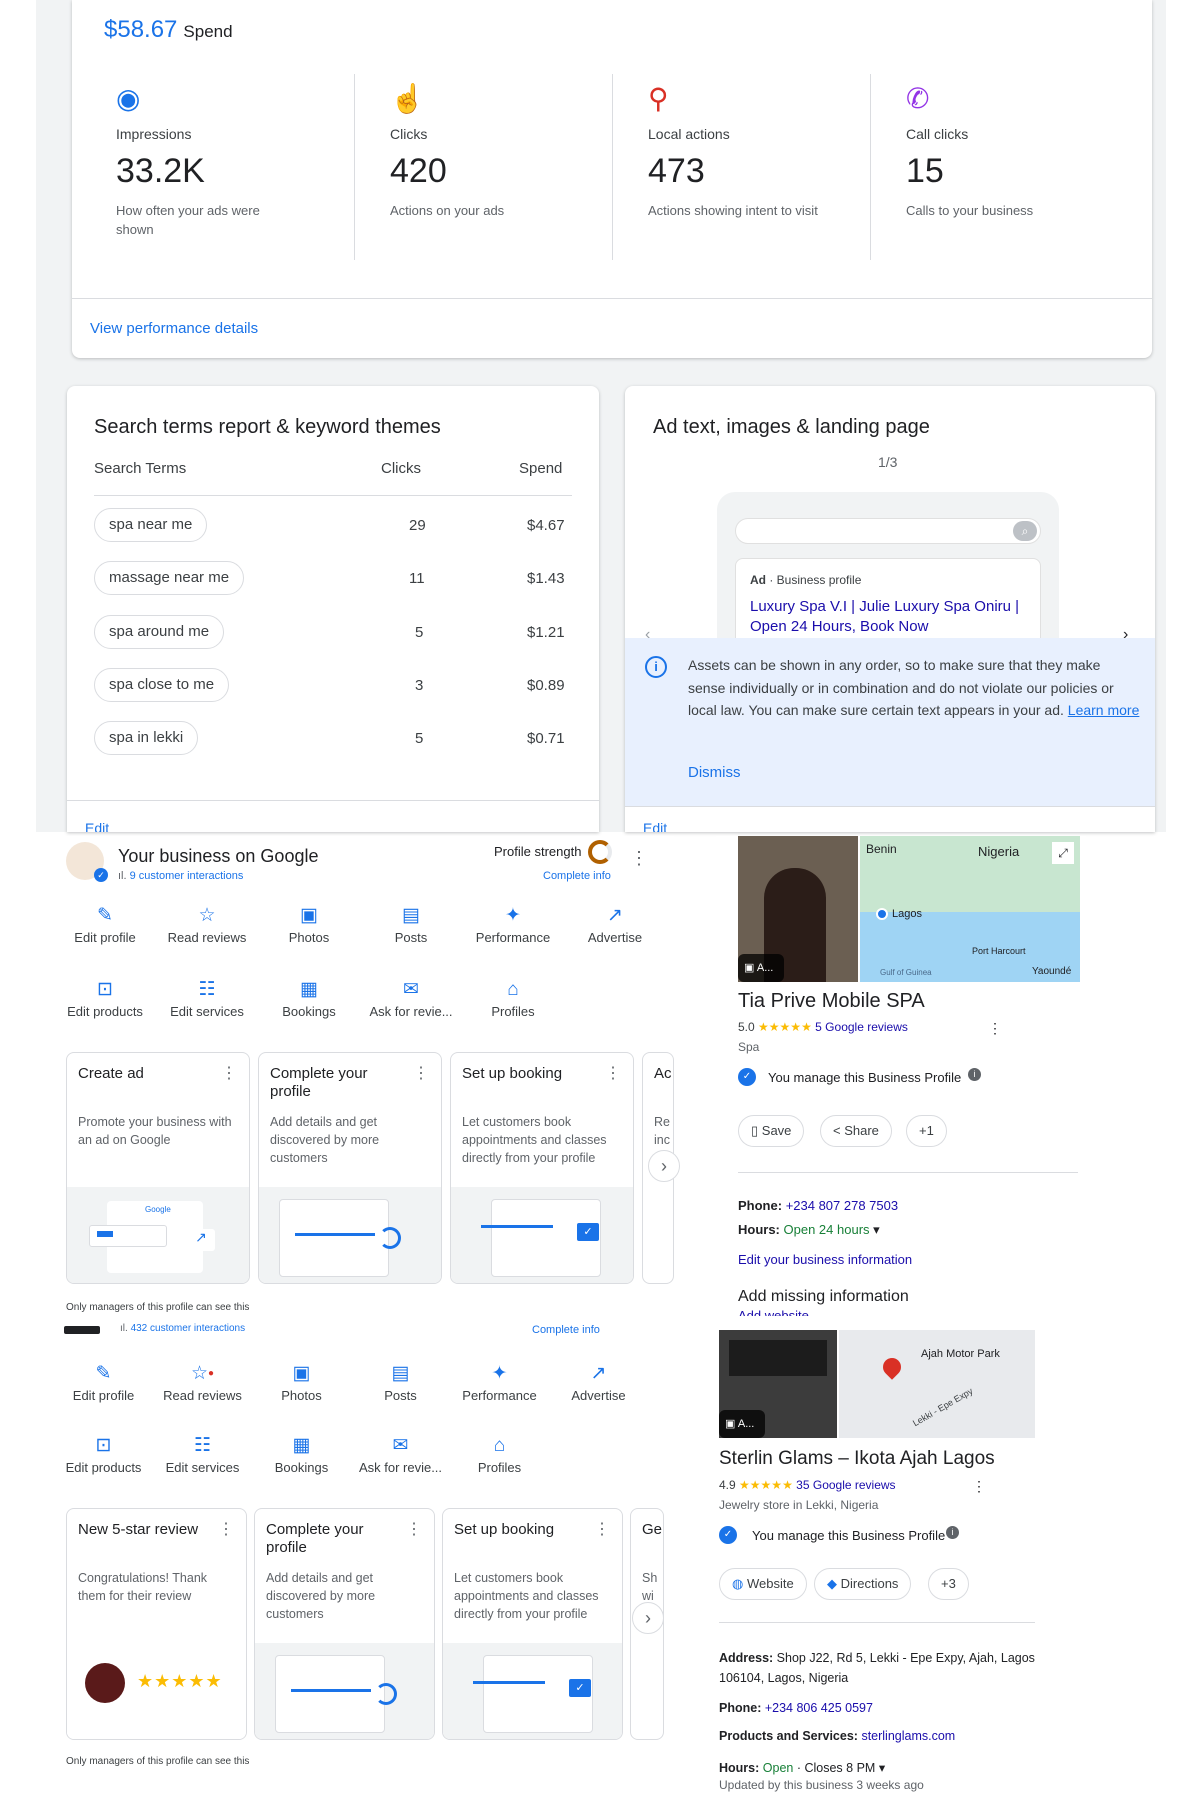 This screenshot has height=1800, width=1202. What do you see at coordinates (689, 134) in the screenshot?
I see `metric-label: Local actions` at bounding box center [689, 134].